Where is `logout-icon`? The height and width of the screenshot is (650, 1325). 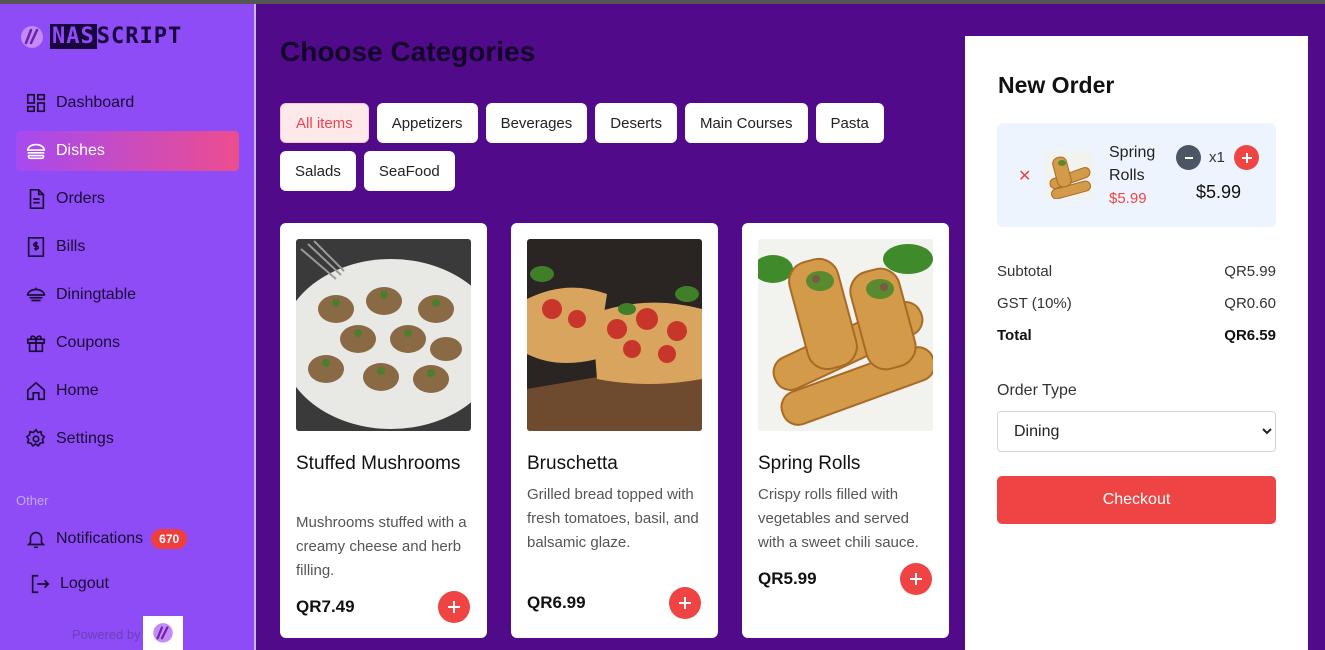
logout-icon is located at coordinates (40, 584).